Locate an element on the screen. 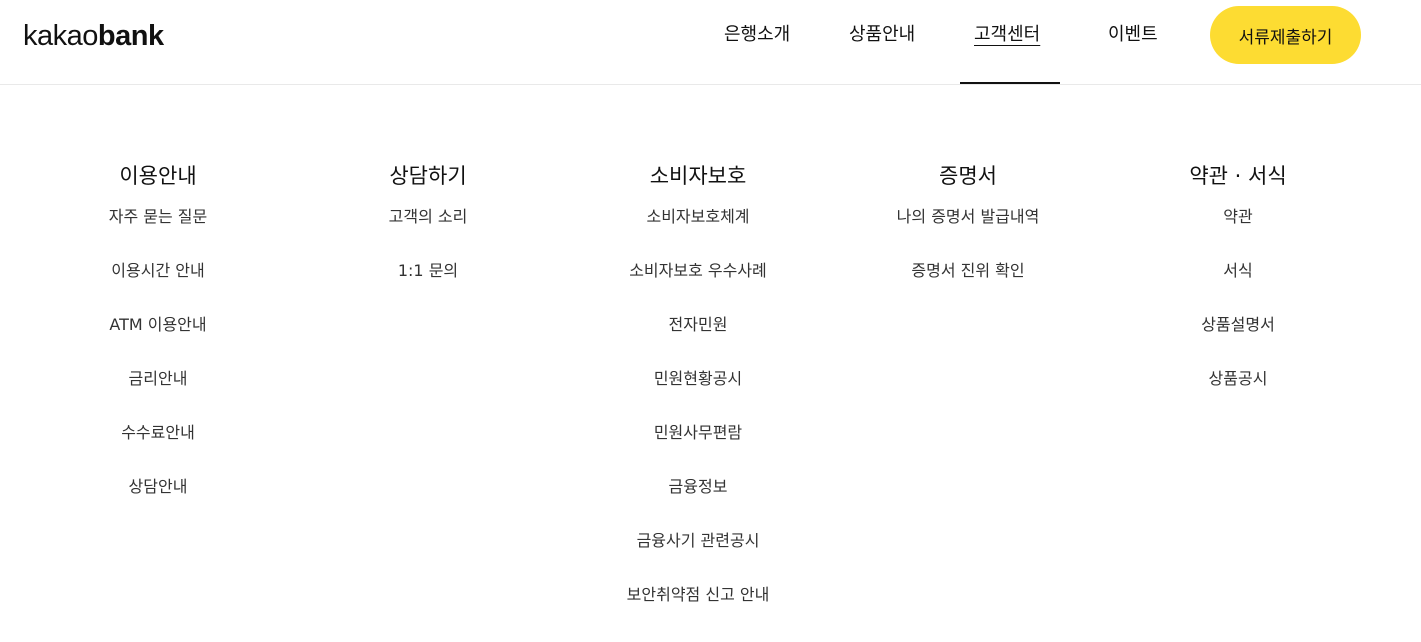 The image size is (1421, 642). menu-link-terms: 약관 is located at coordinates (1237, 216).